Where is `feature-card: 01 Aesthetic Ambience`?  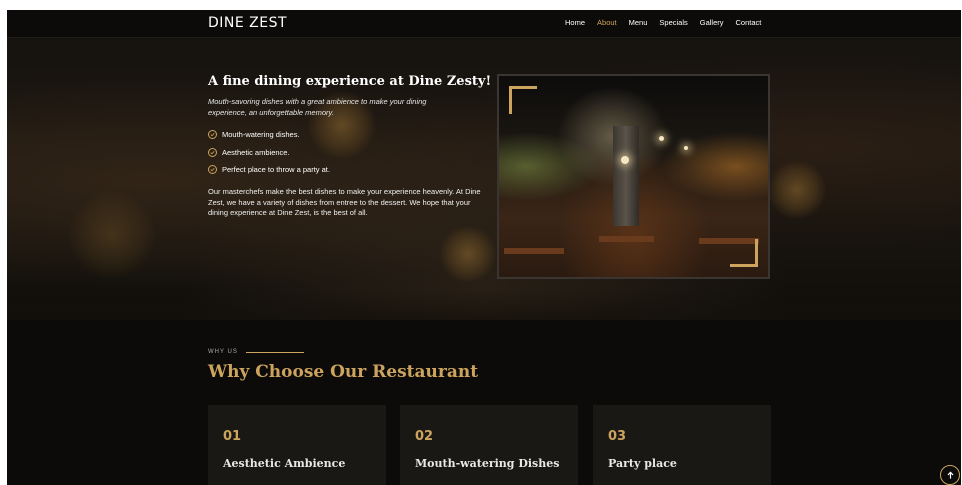 feature-card: 01 Aesthetic Ambience is located at coordinates (297, 445).